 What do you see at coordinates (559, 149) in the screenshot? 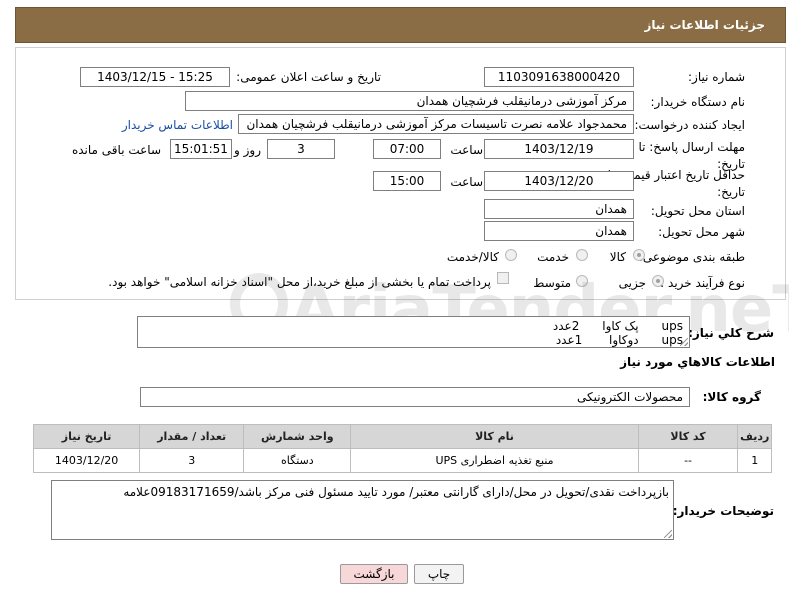
I see `deadline-date-field: 1403/12/19` at bounding box center [559, 149].